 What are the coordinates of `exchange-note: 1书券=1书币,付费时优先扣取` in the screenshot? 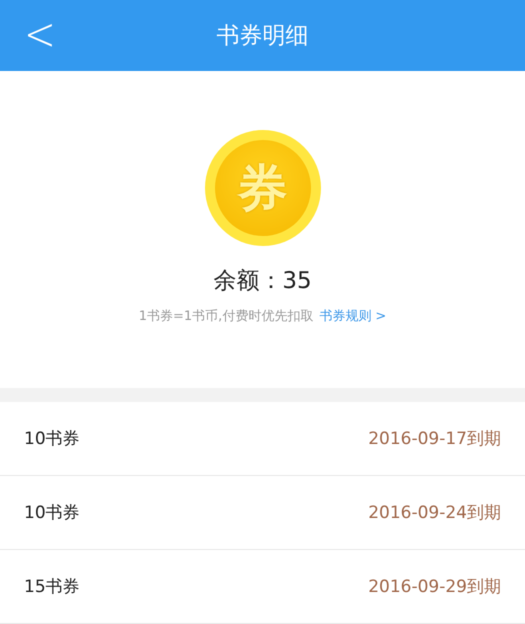 It's located at (226, 316).